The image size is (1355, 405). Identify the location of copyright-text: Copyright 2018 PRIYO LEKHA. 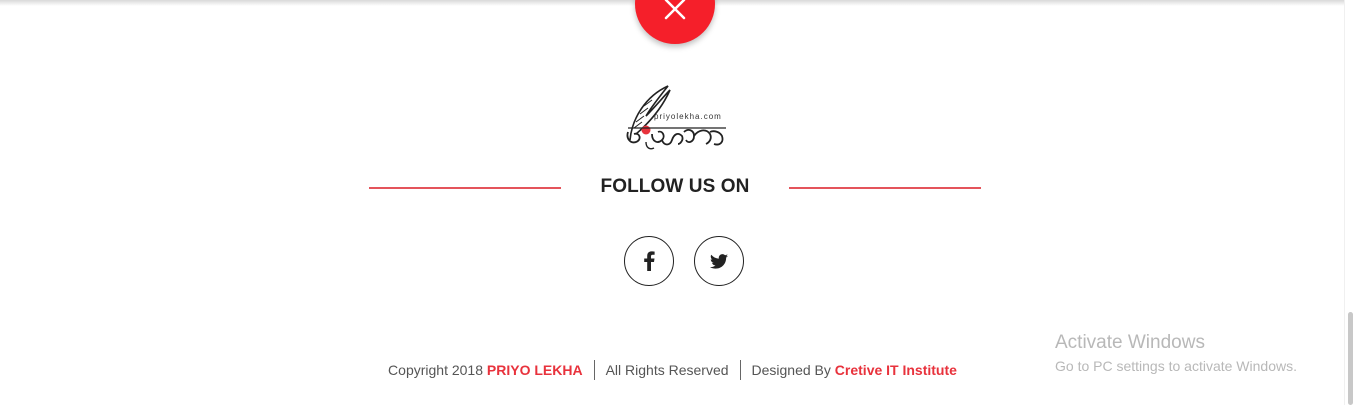
(485, 370).